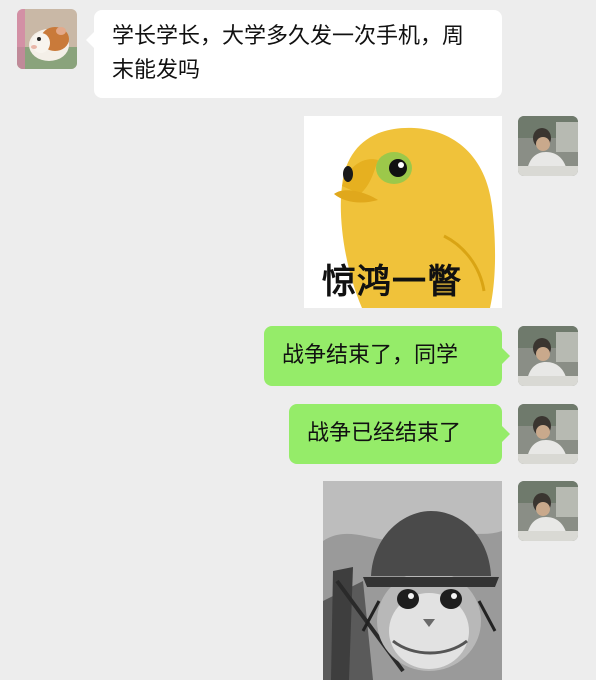  Describe the element at coordinates (392, 282) in the screenshot. I see `sticker-caption: 惊鸿一瞥` at that location.